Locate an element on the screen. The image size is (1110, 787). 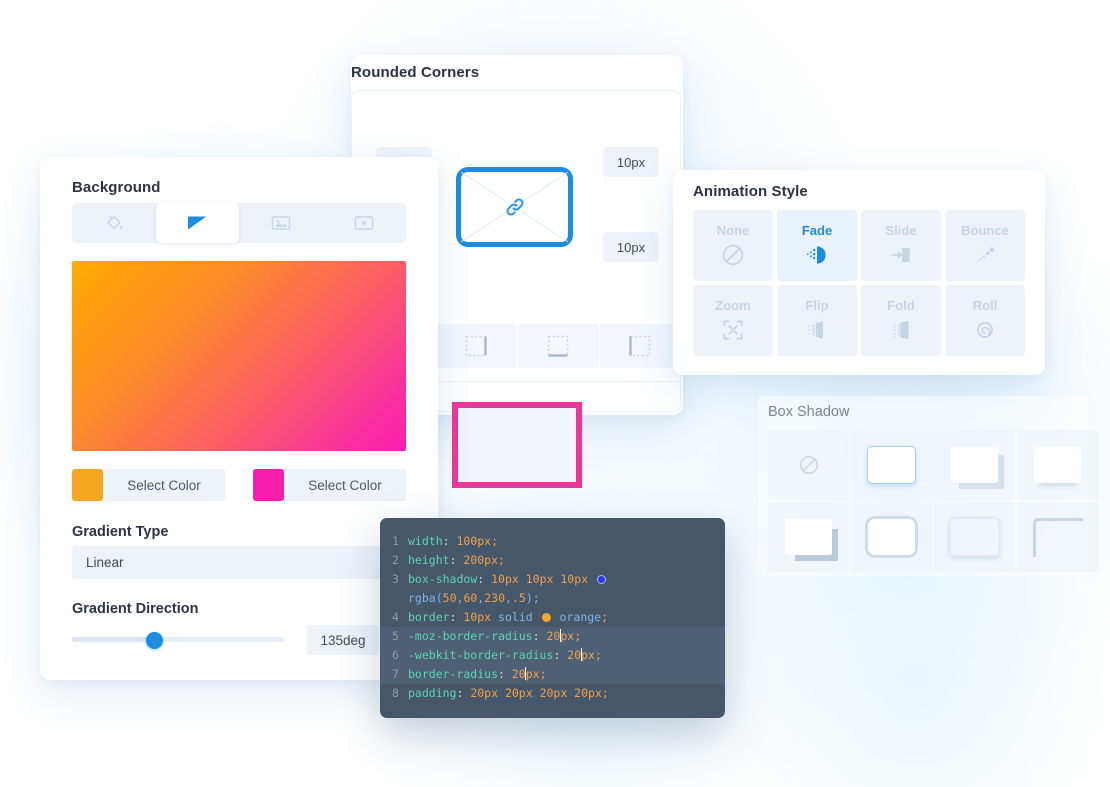
color-stop-1: Select Color is located at coordinates (148, 485).